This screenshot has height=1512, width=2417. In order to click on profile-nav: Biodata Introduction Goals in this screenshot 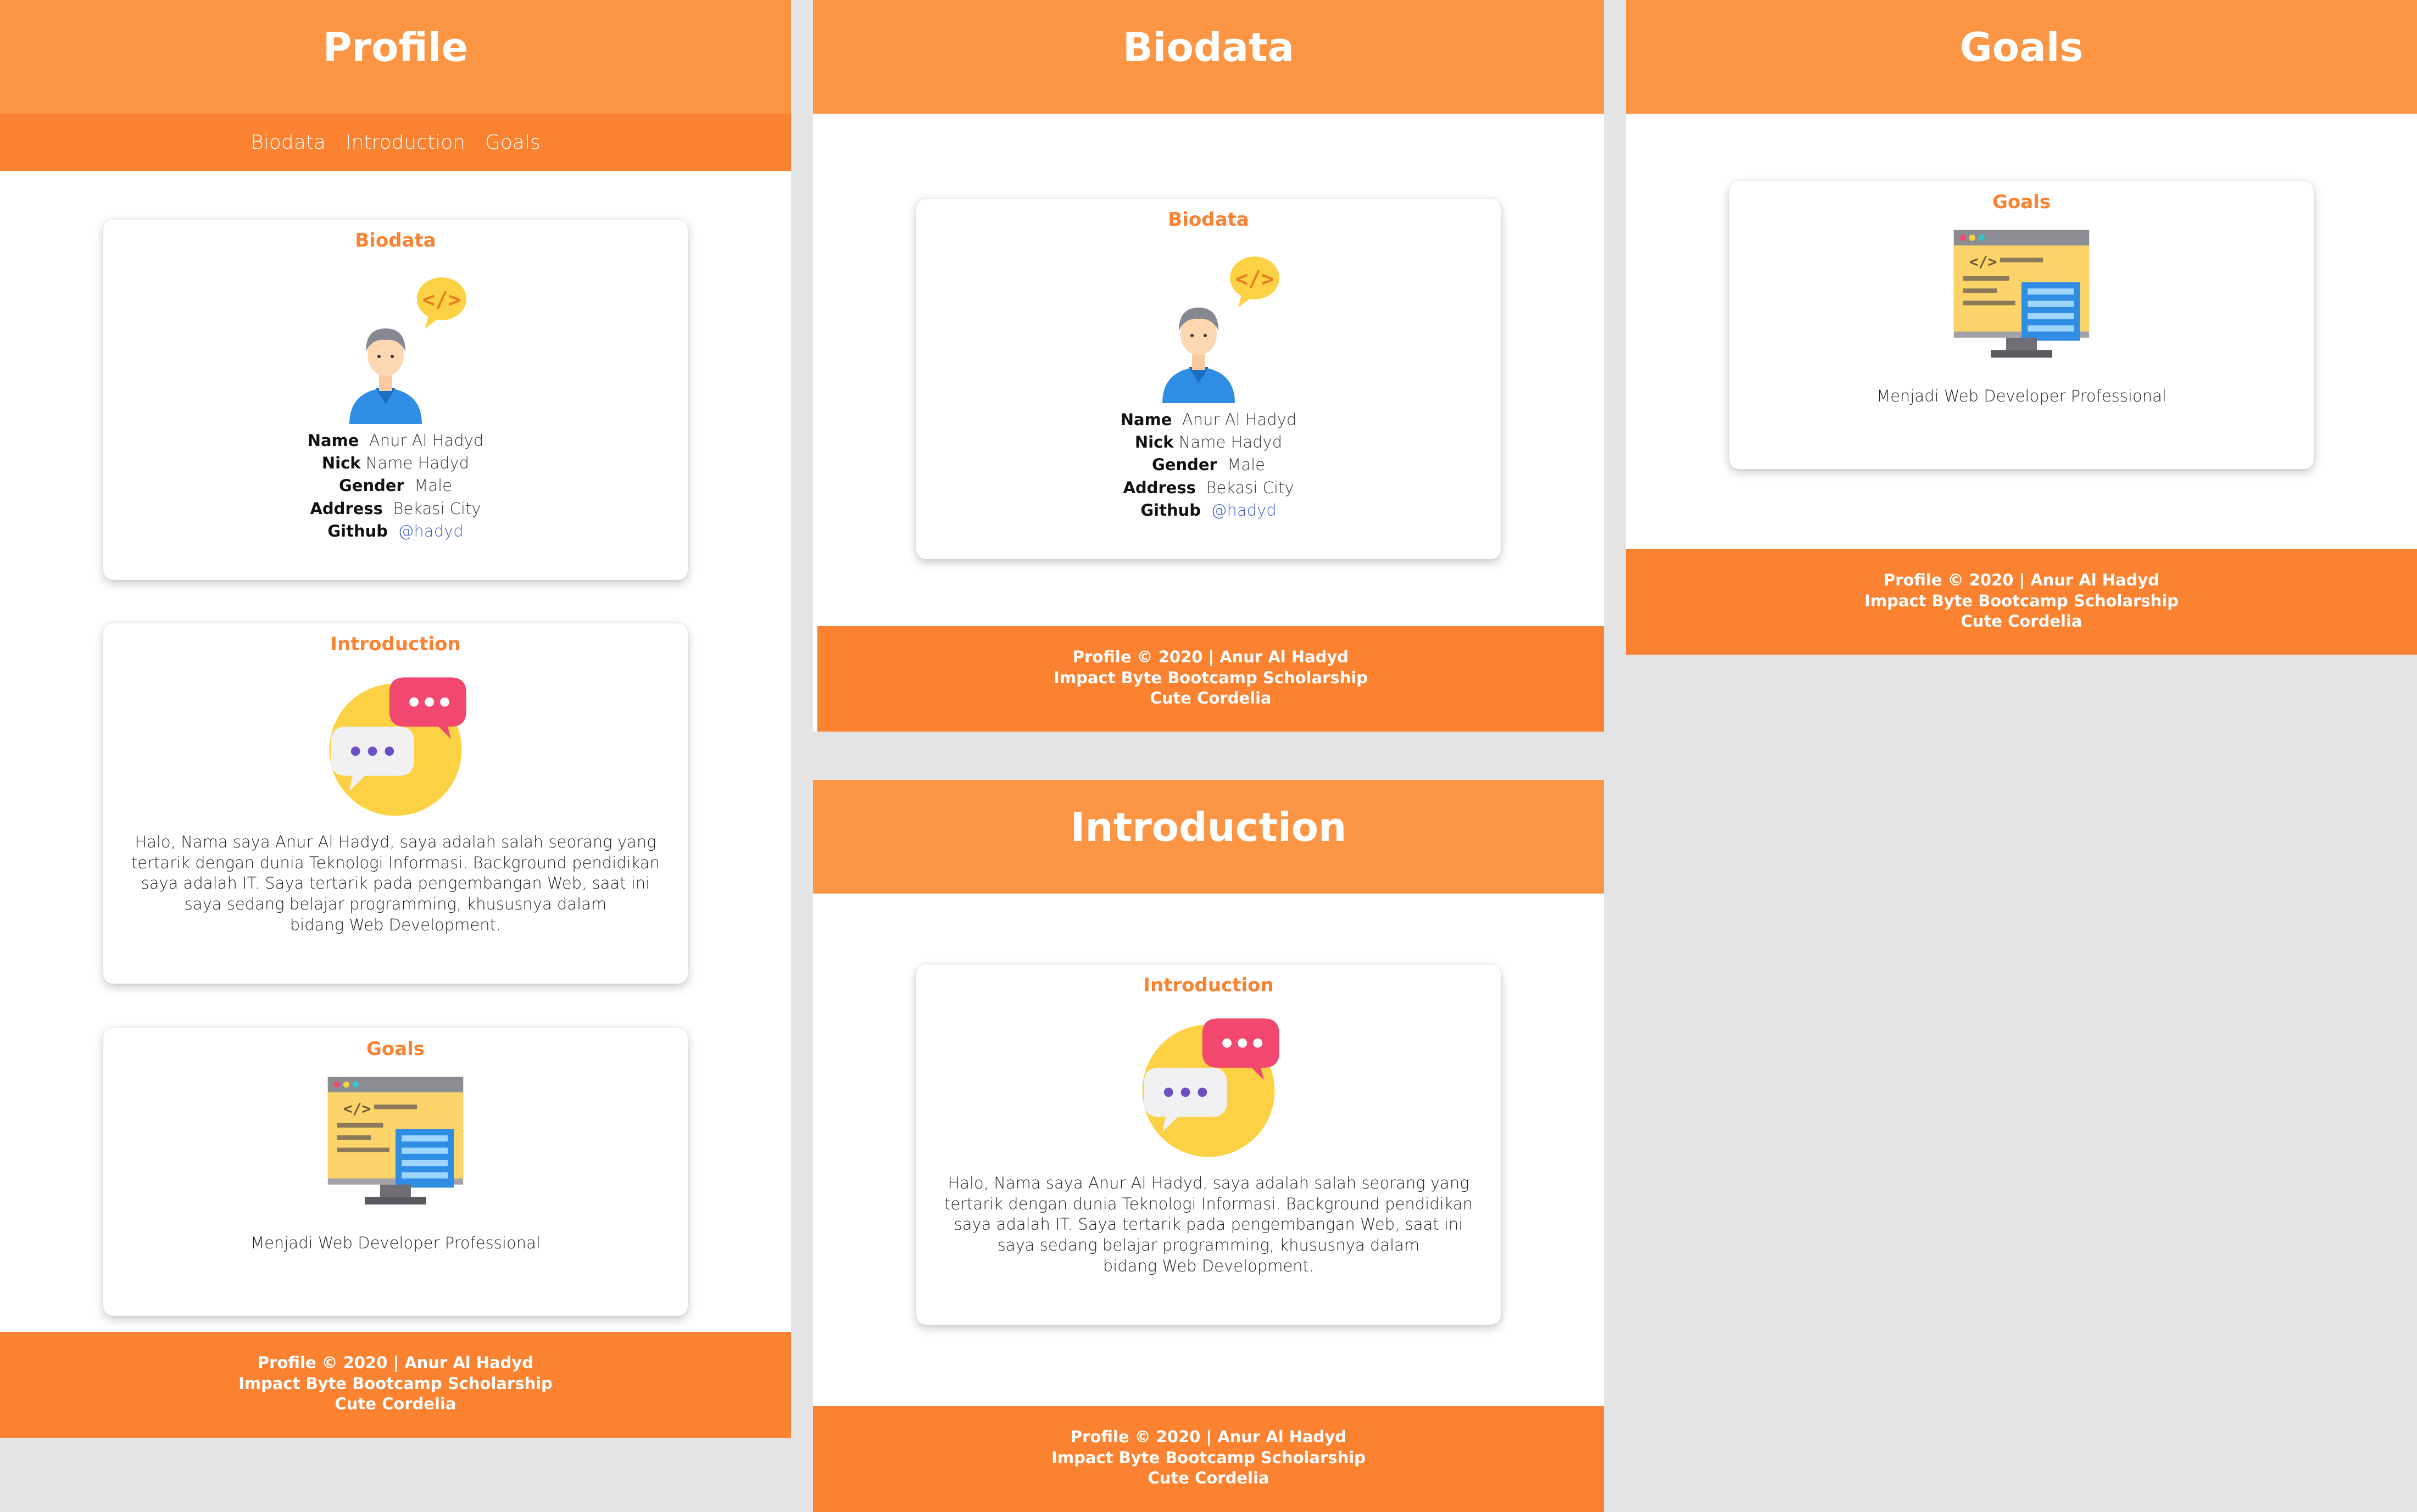, I will do `click(395, 142)`.